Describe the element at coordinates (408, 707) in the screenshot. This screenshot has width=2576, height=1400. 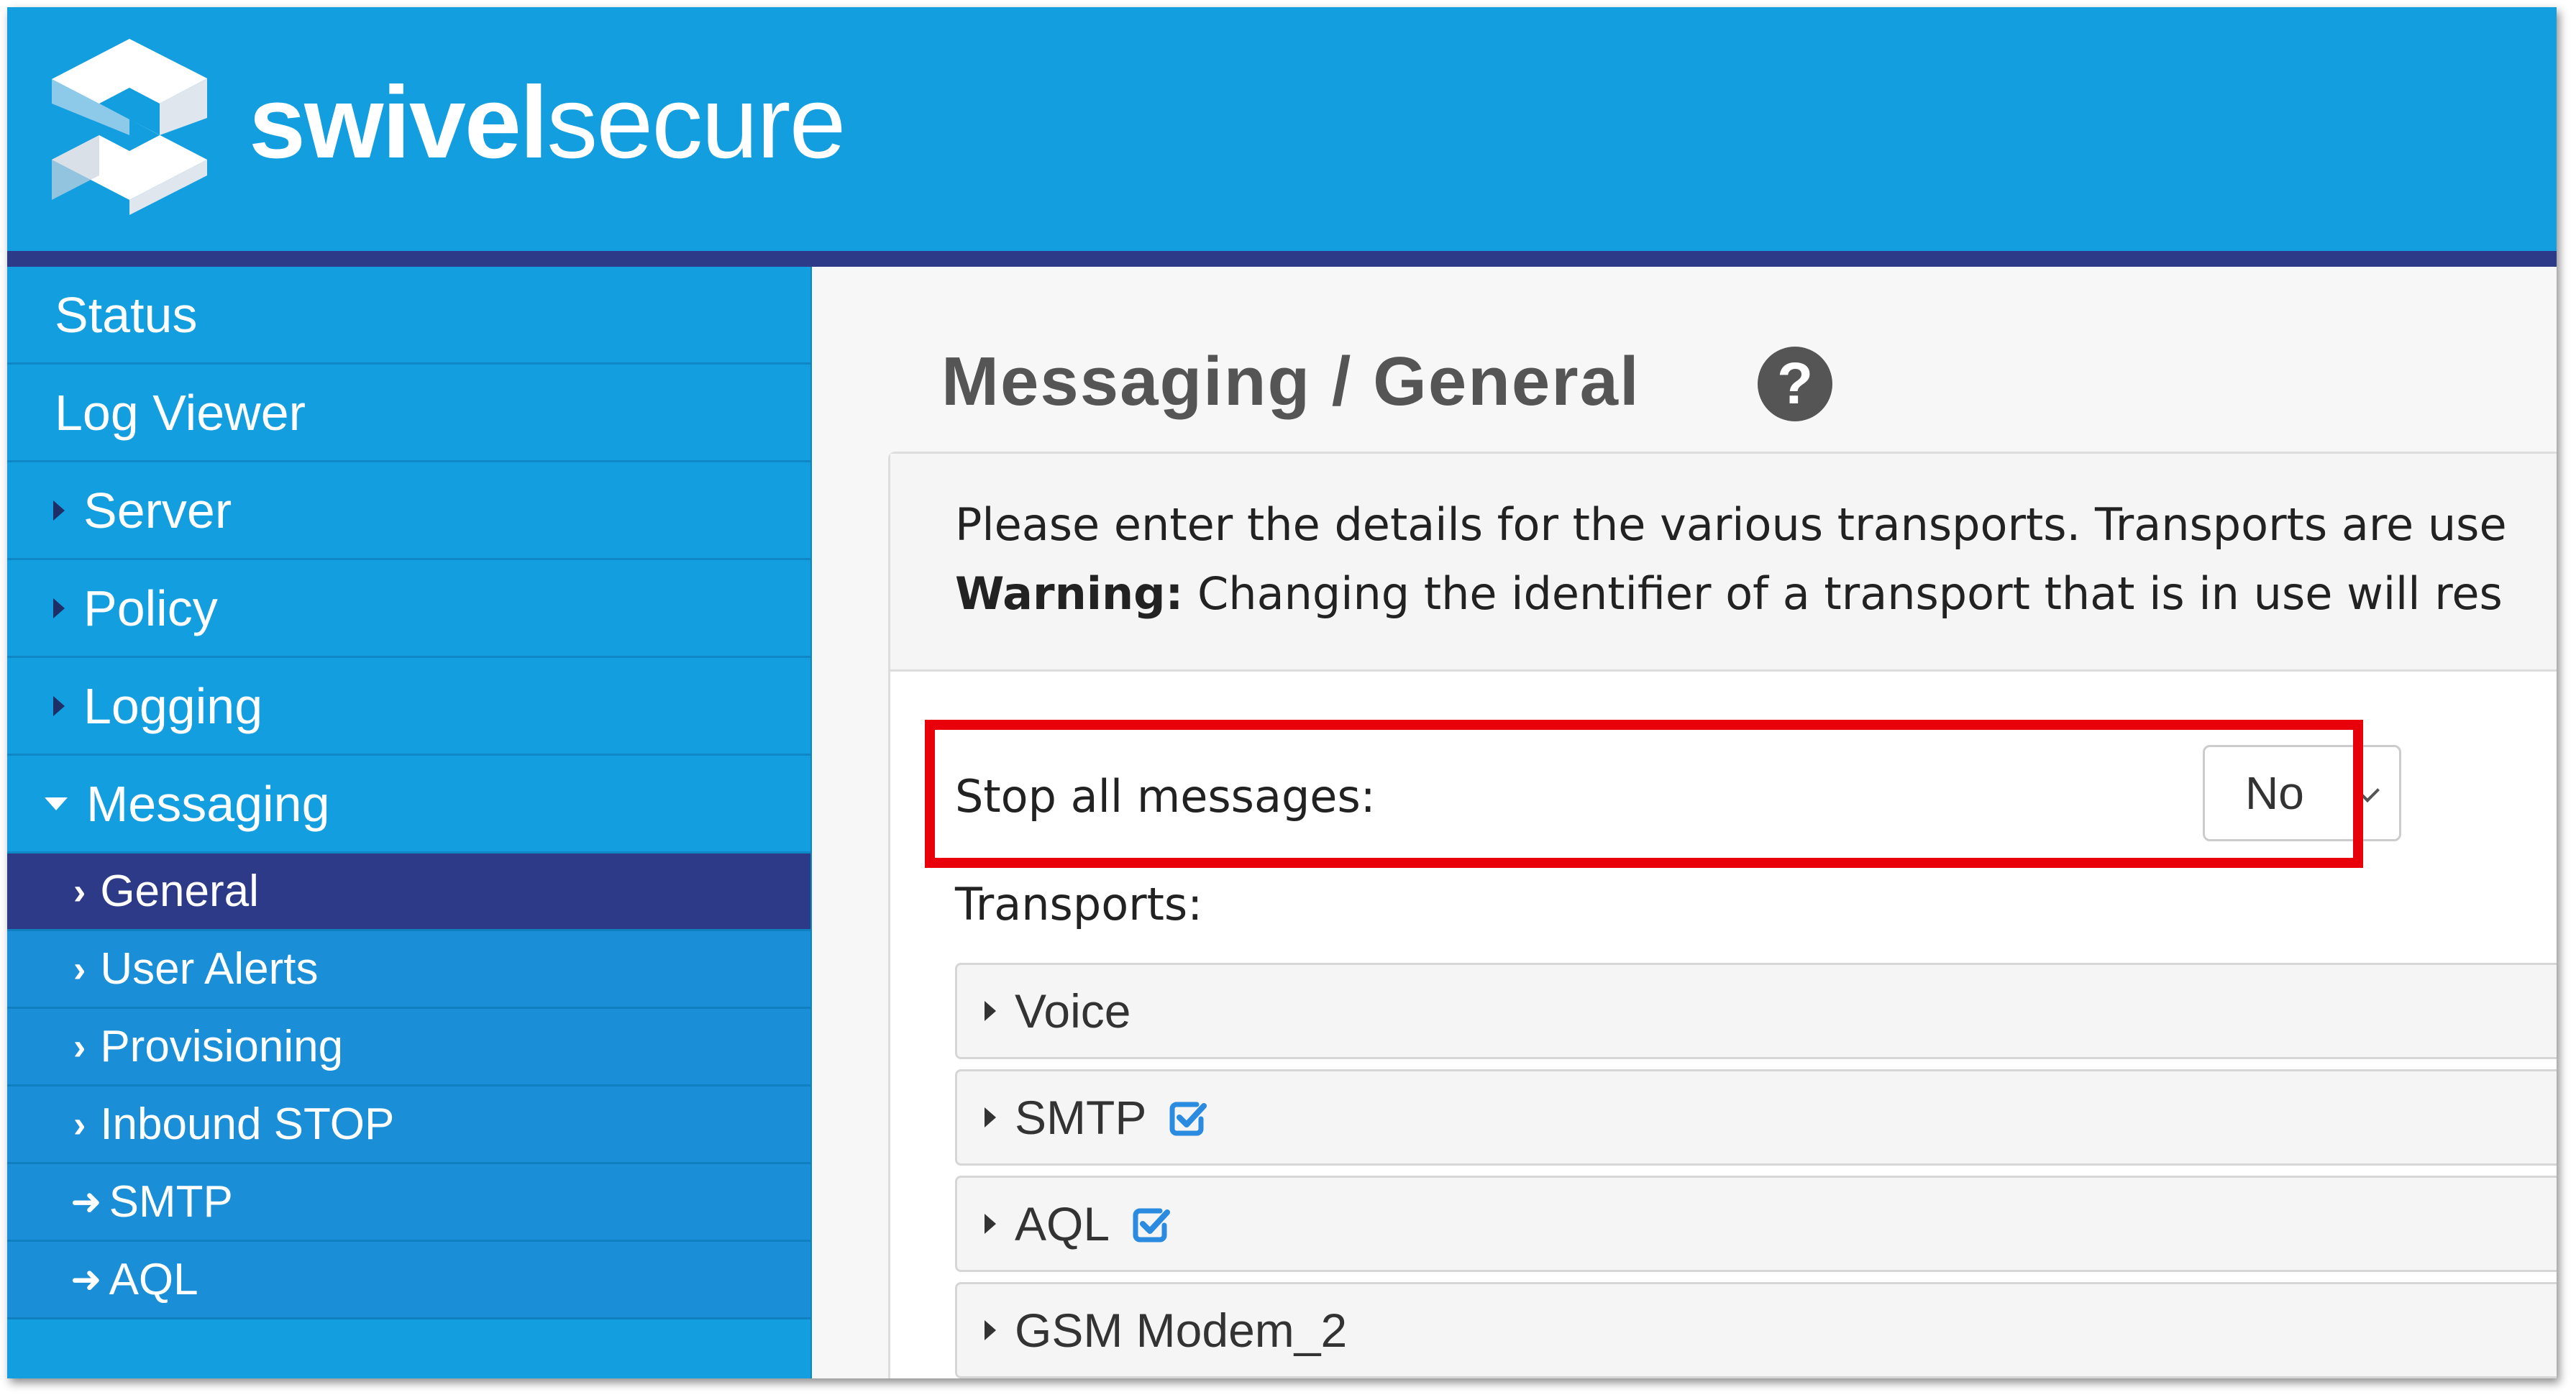
I see `sidebar-item-logging: Logging` at that location.